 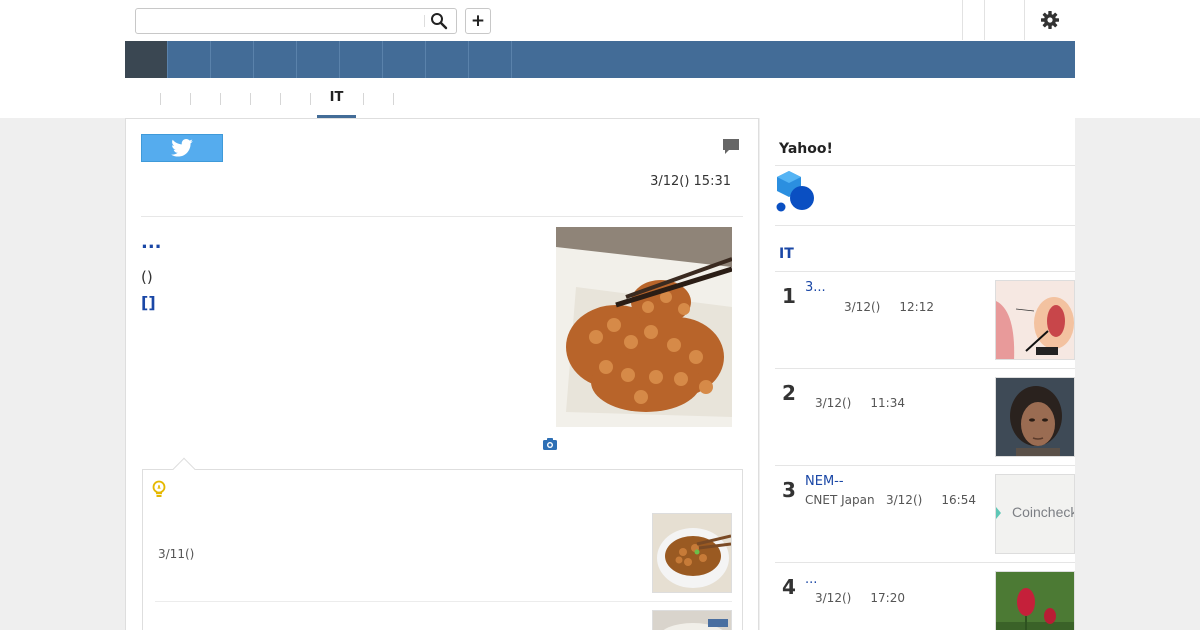 What do you see at coordinates (889, 307) in the screenshot?
I see `rank-meta: 3/12() 12:12` at bounding box center [889, 307].